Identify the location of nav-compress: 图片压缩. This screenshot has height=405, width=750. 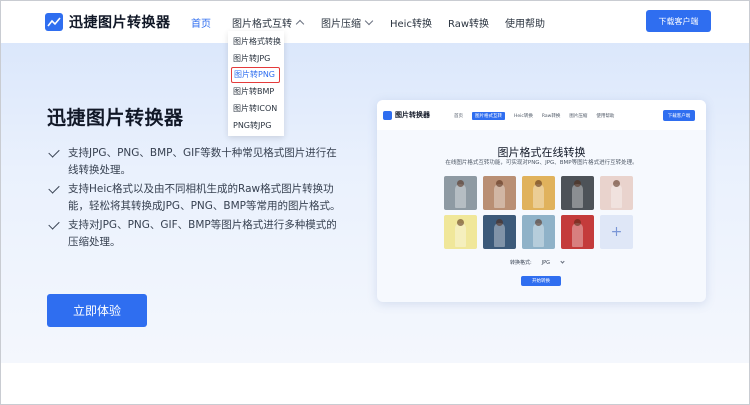
(355, 22).